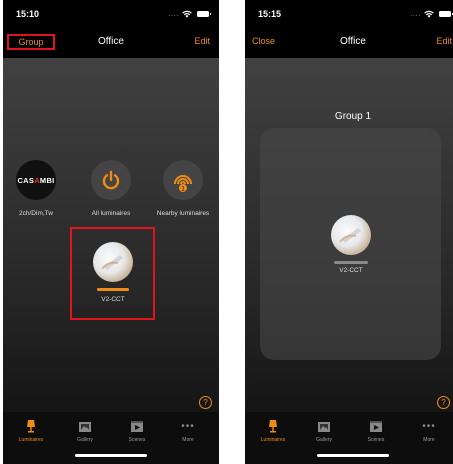  I want to click on nav-bar: Close Office Edit, so click(349, 43).